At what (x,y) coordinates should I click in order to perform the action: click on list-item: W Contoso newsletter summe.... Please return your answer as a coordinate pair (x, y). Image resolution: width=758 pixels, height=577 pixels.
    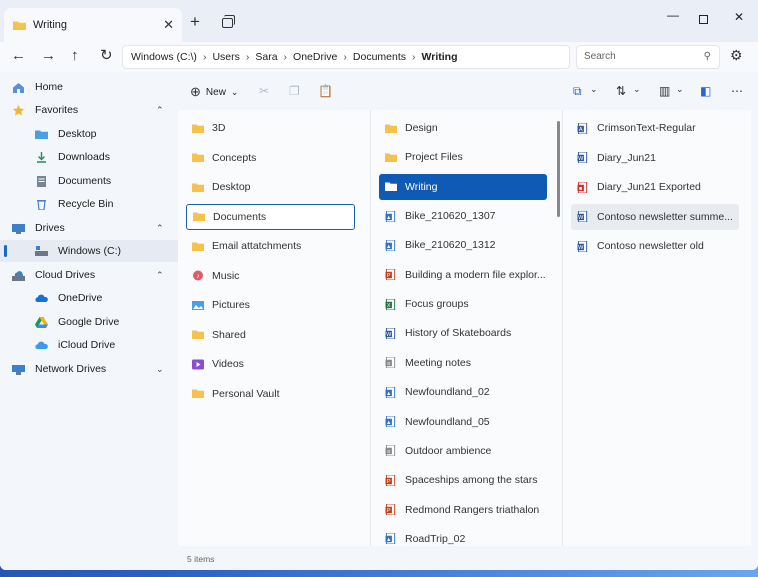
    Looking at the image, I should click on (655, 216).